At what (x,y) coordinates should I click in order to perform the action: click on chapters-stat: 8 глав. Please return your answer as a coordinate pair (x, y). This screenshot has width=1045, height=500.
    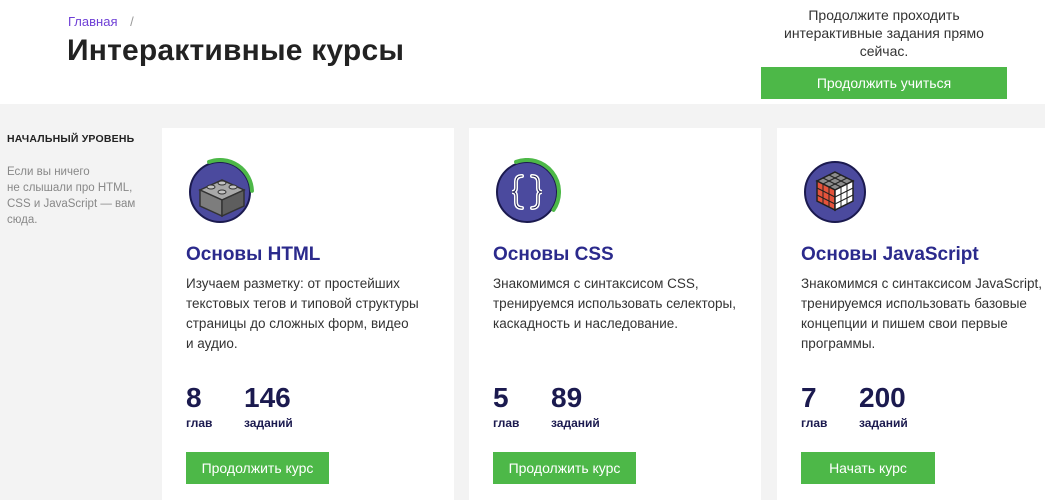
    Looking at the image, I should click on (199, 406).